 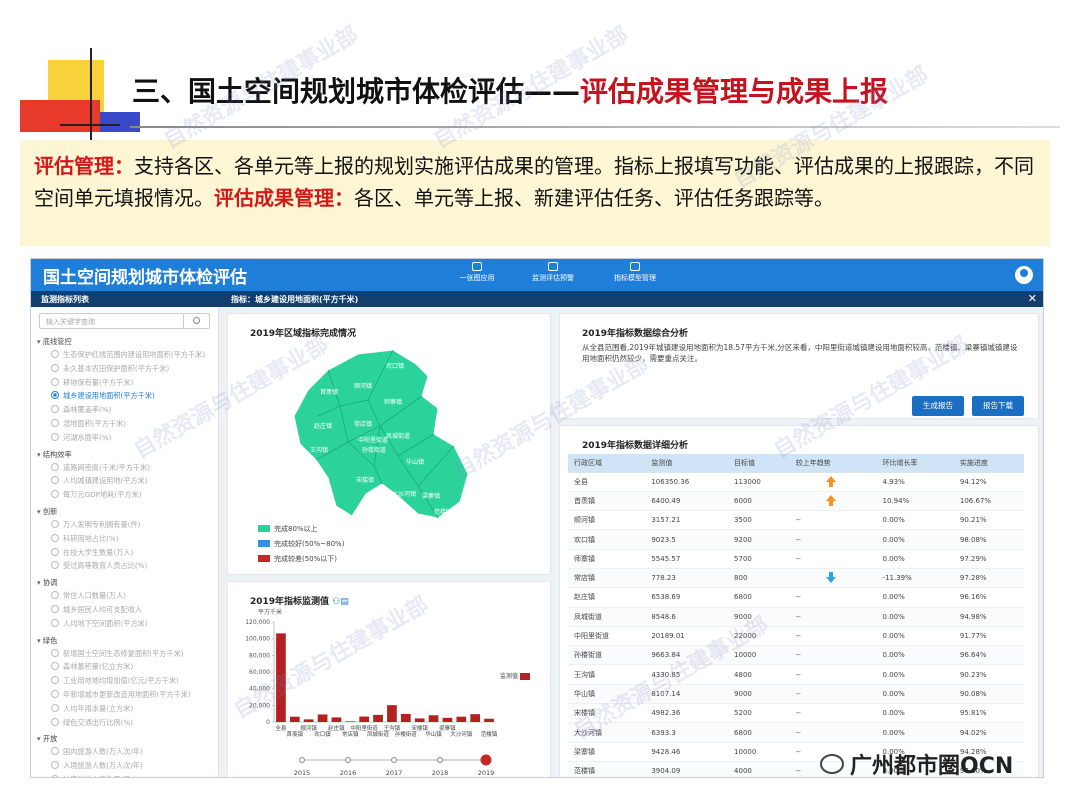 What do you see at coordinates (687, 501) in the screenshot?
I see `table-cell: 6400.49` at bounding box center [687, 501].